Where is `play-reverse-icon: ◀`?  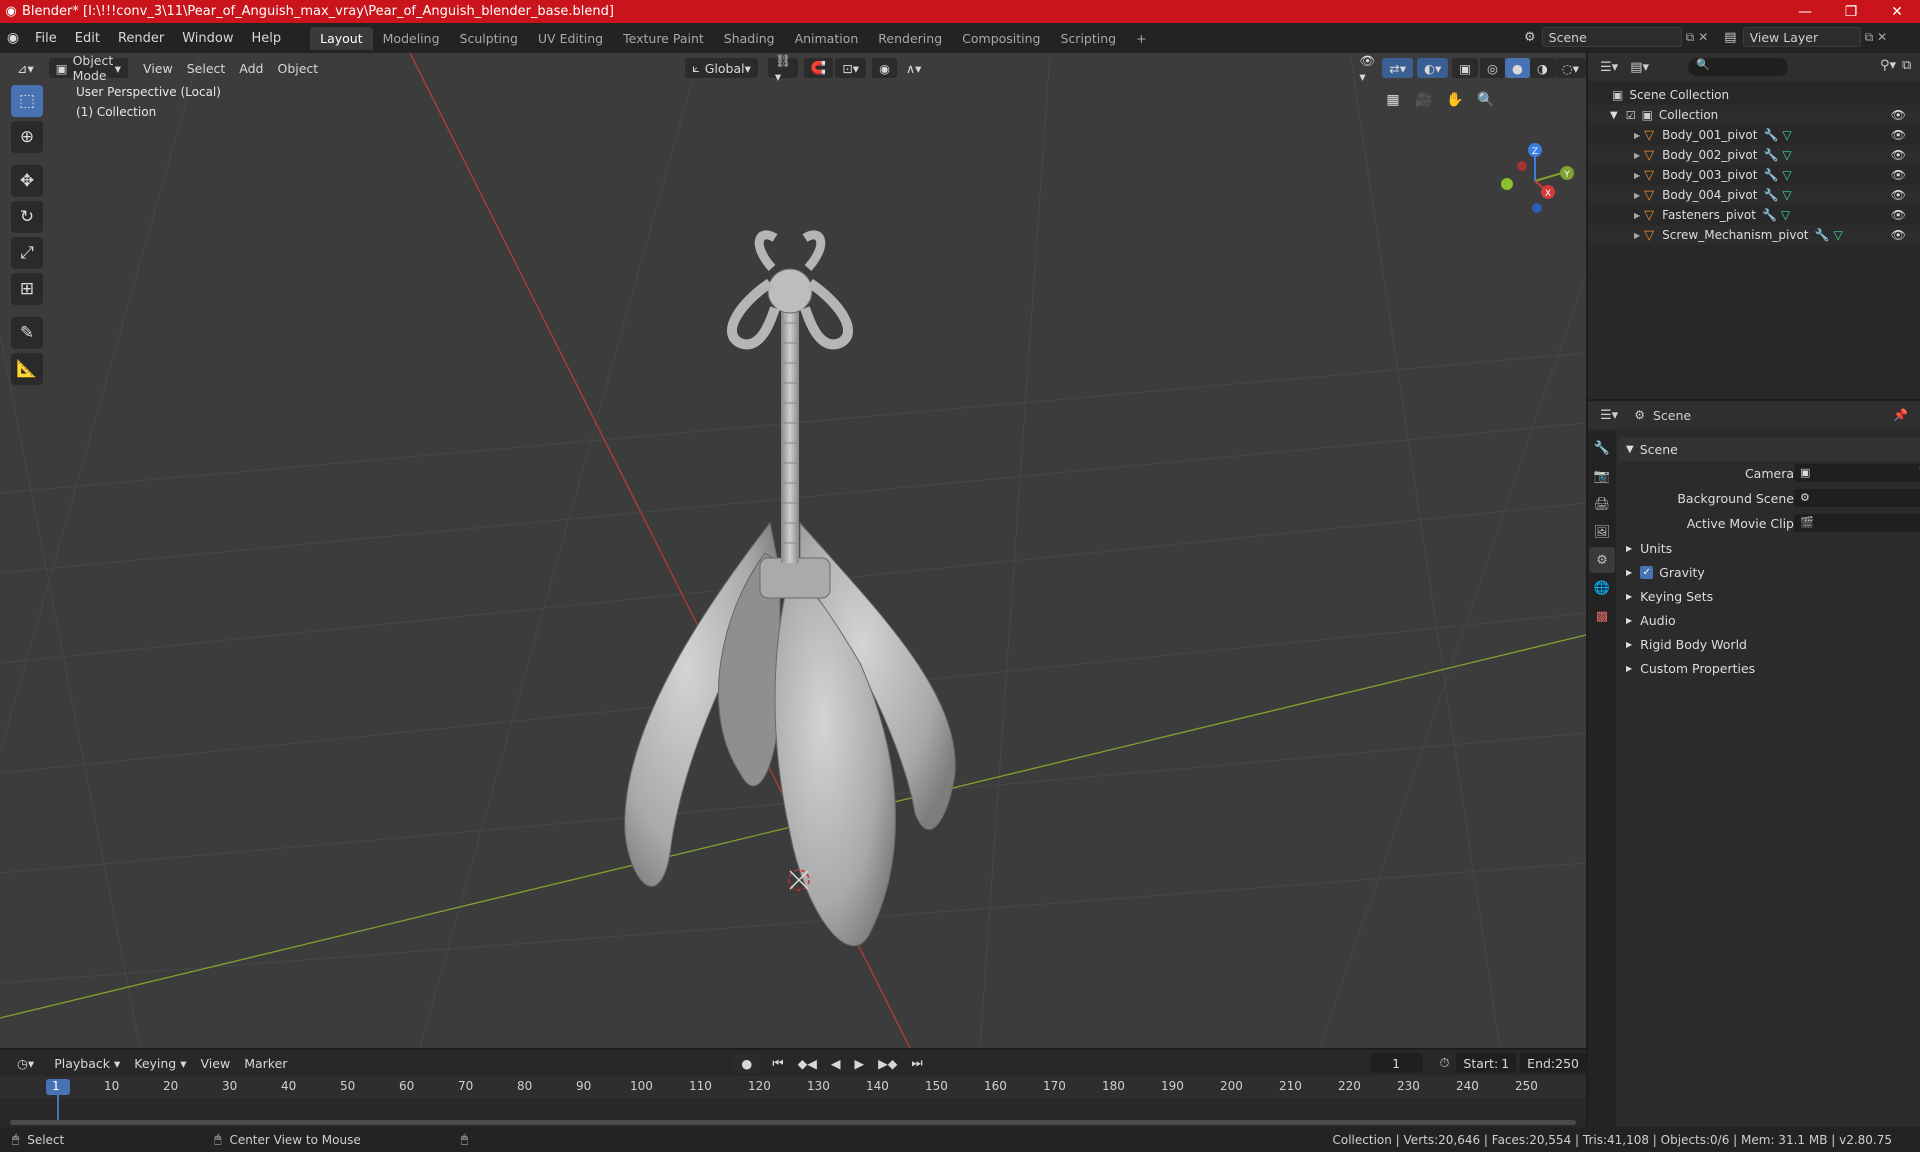
play-reverse-icon: ◀ is located at coordinates (836, 1063).